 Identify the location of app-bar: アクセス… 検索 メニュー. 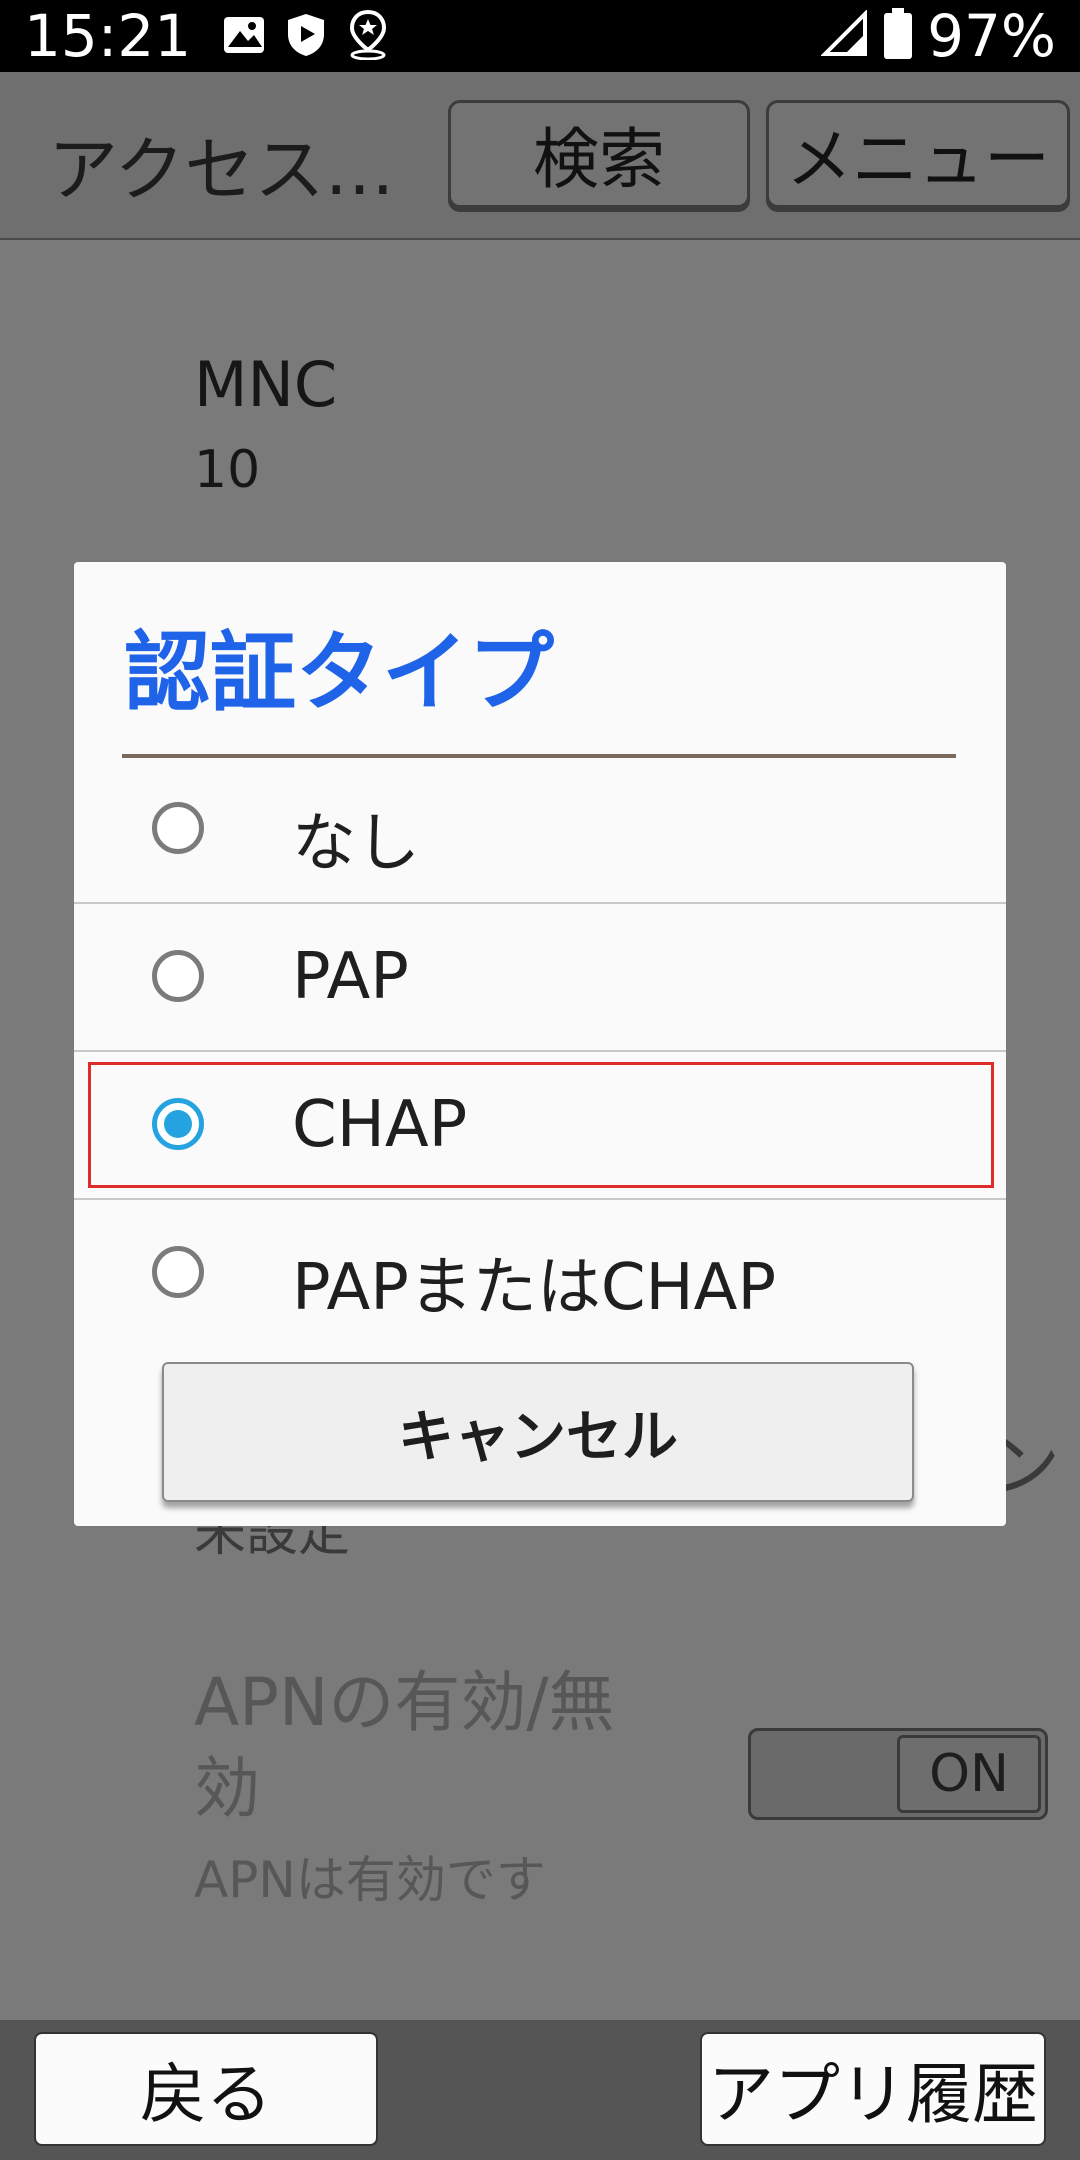
(540, 156).